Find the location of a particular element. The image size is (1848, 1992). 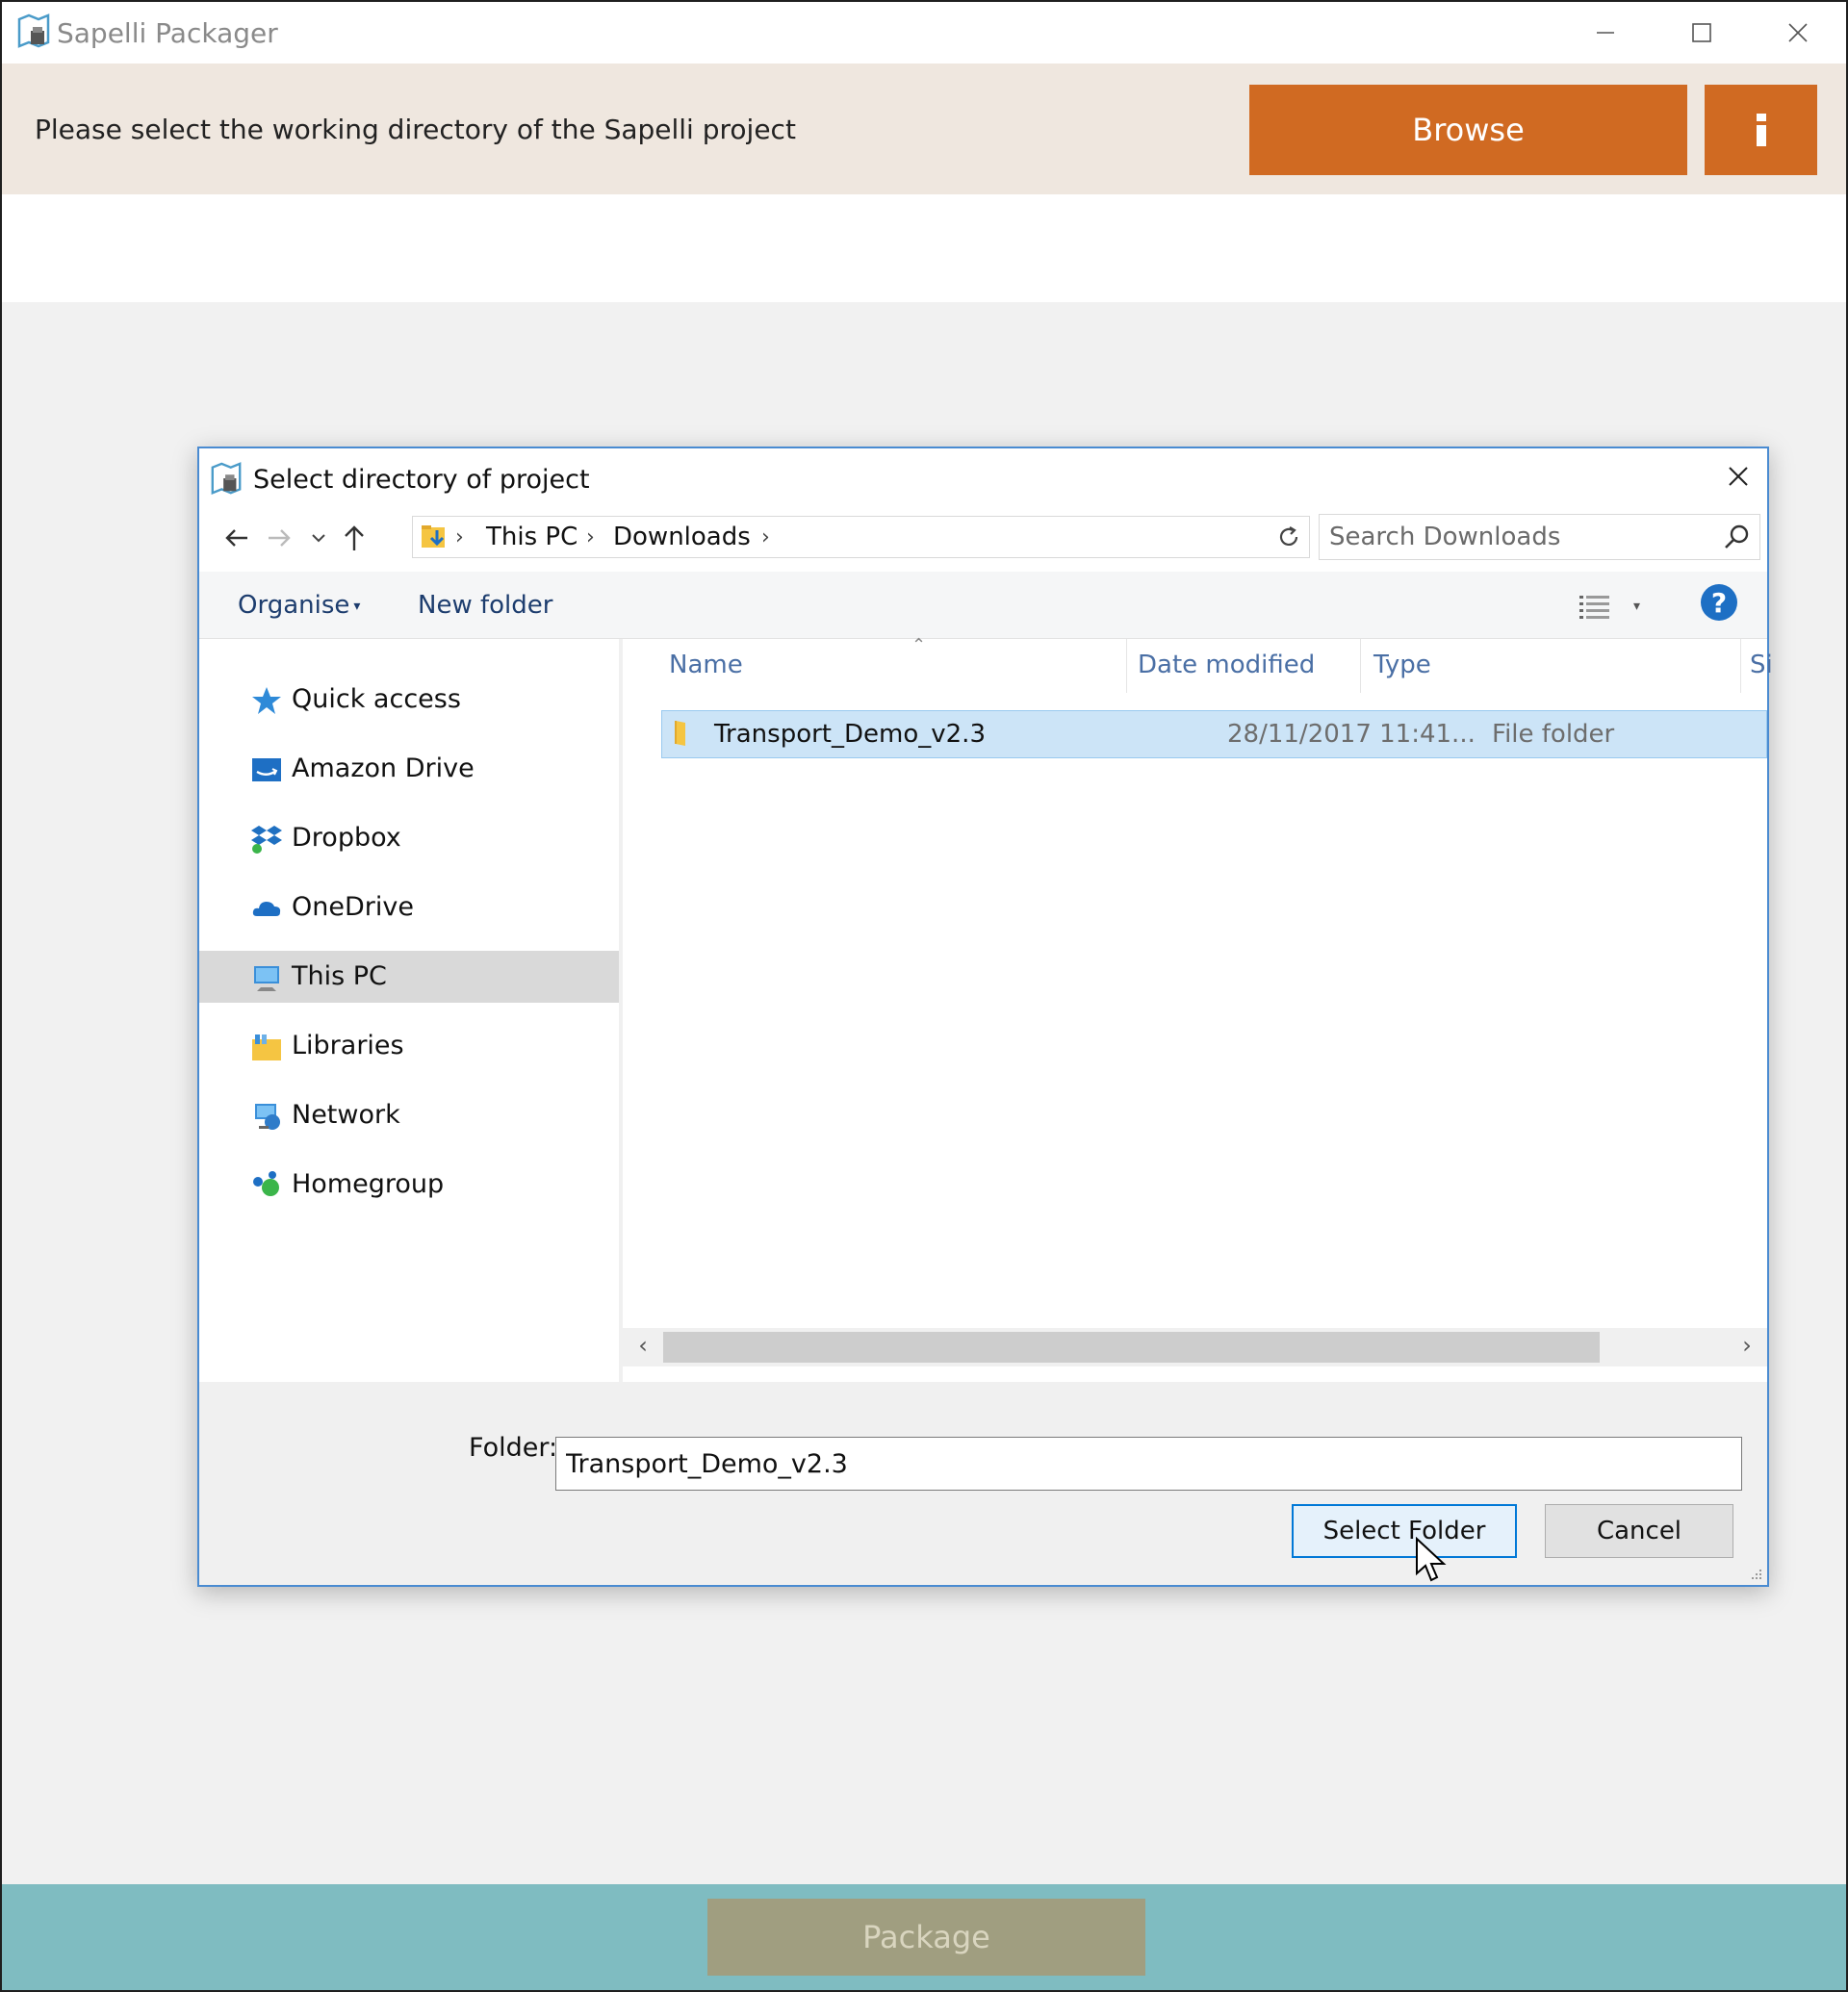

dialog-title-bar: Select directory of project is located at coordinates (983, 476).